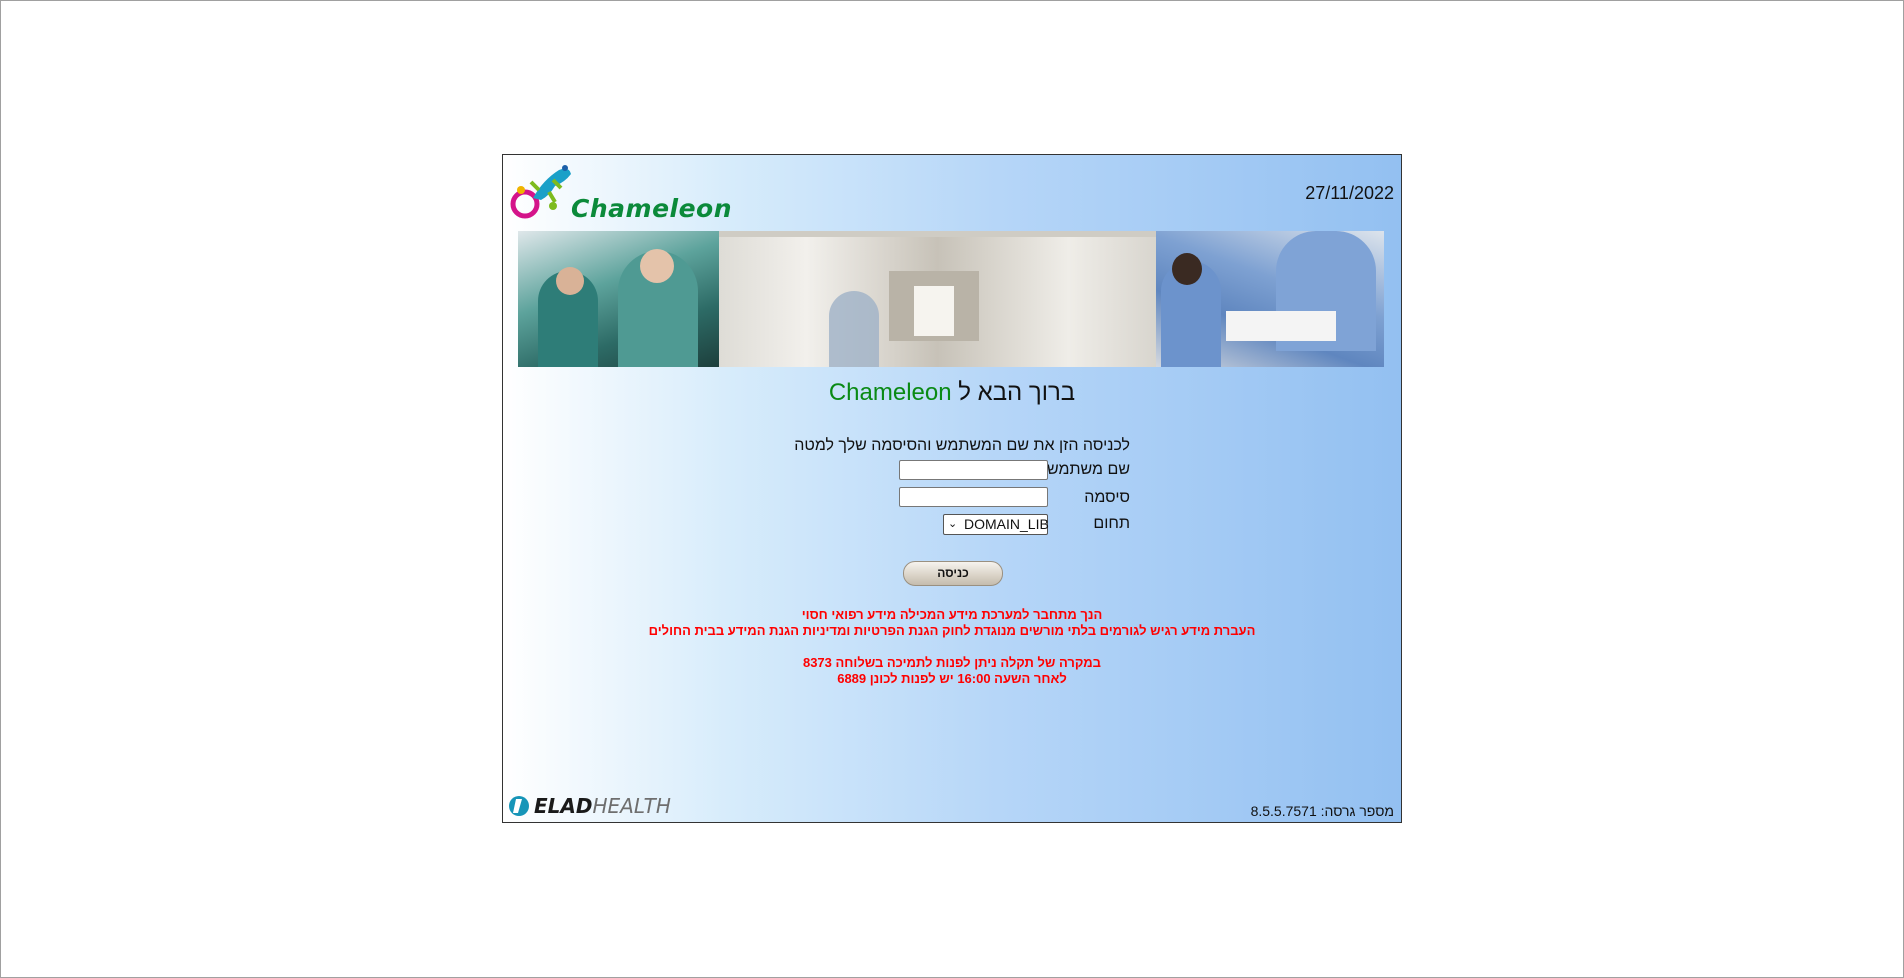  Describe the element at coordinates (952, 678) in the screenshot. I see `support-info-line2: לאחר השעה 16:00 יש לפנות לכונן 6889` at that location.